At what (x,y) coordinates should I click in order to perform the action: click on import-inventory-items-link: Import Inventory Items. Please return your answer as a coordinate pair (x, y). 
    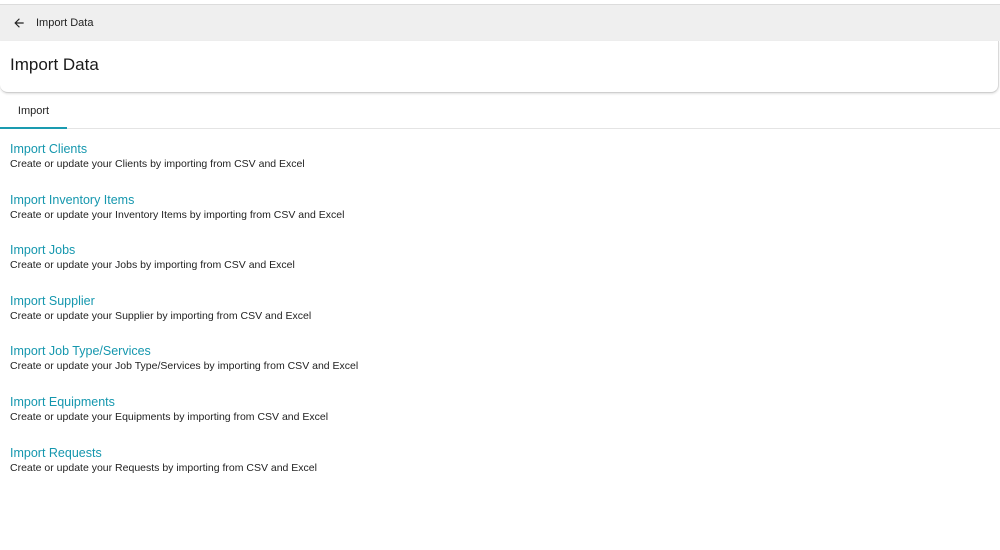
    Looking at the image, I should click on (460, 200).